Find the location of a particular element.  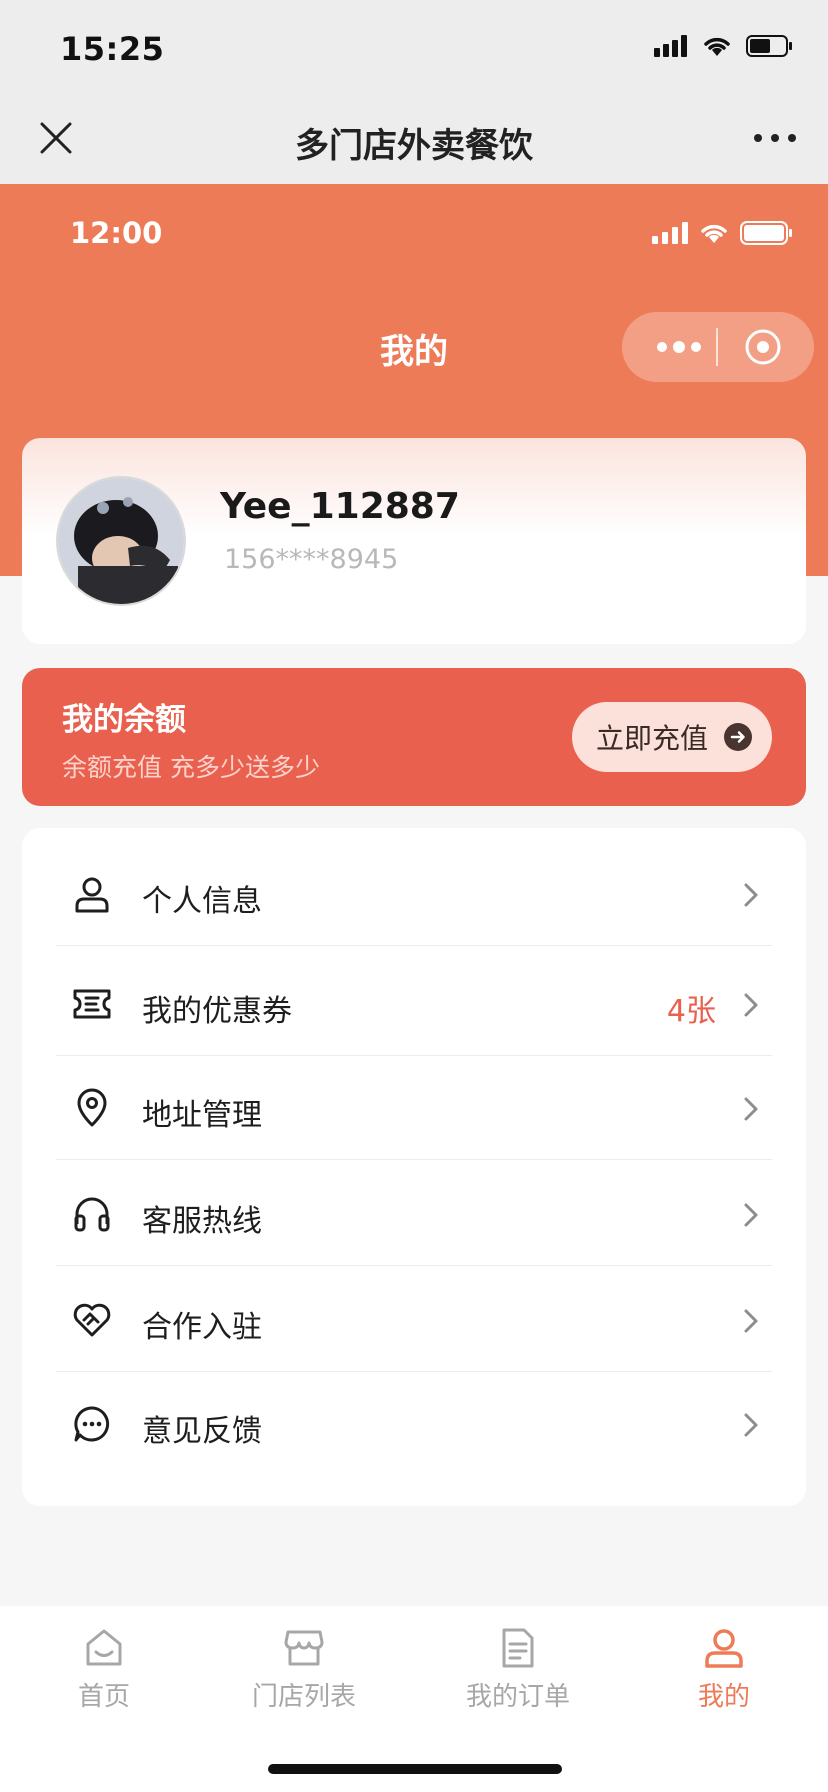

balance-title: 我的余额 is located at coordinates (124, 720).